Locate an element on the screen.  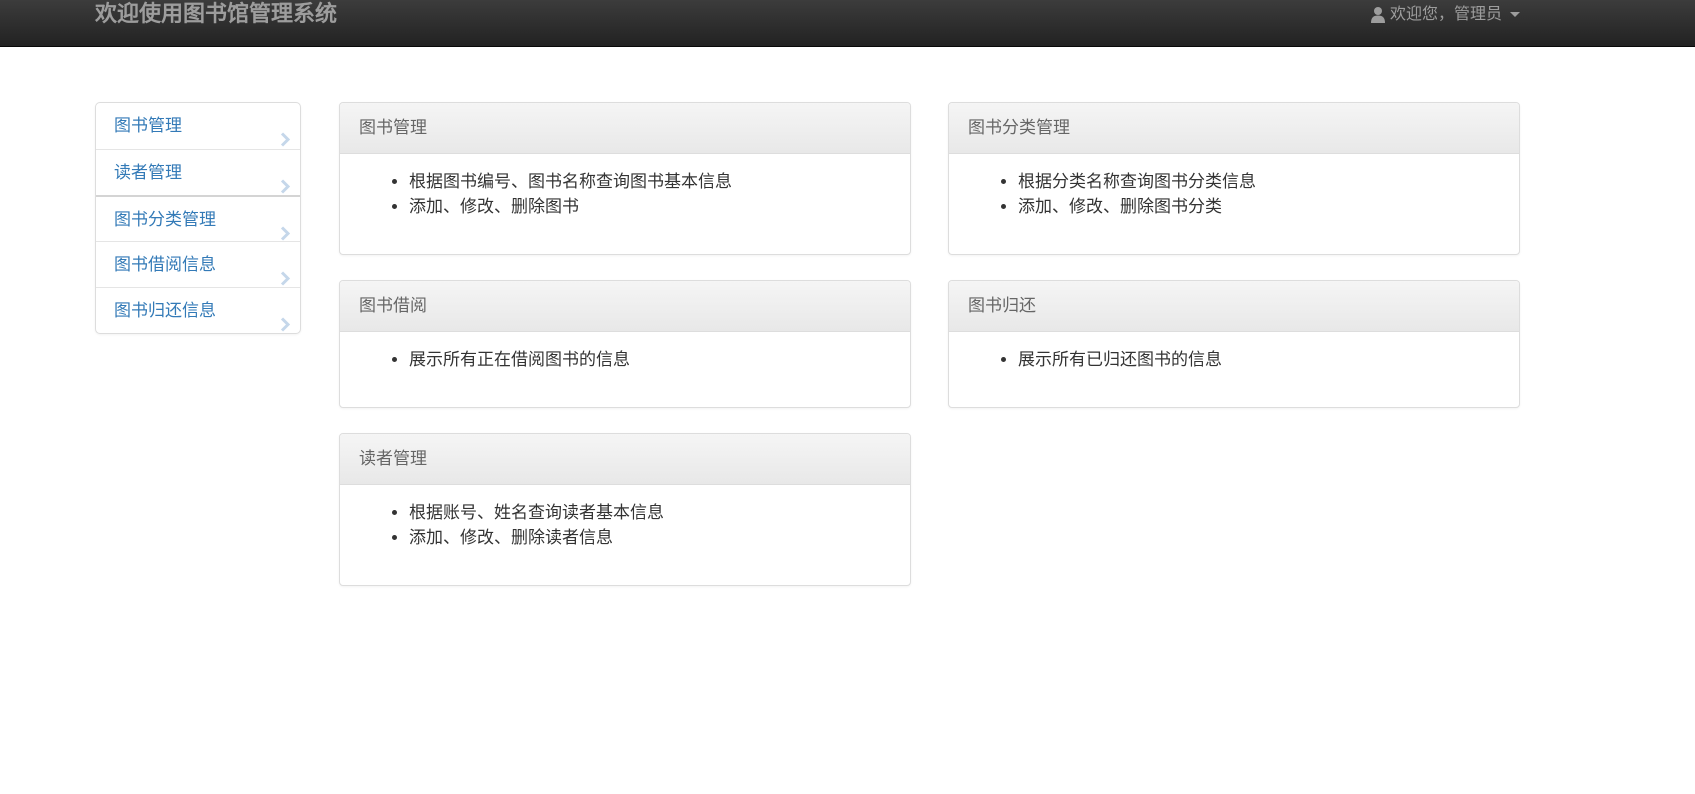
panel-body: 根据分类名称查询图书分类信息 添加、修改、删除图书分类 is located at coordinates (1234, 194).